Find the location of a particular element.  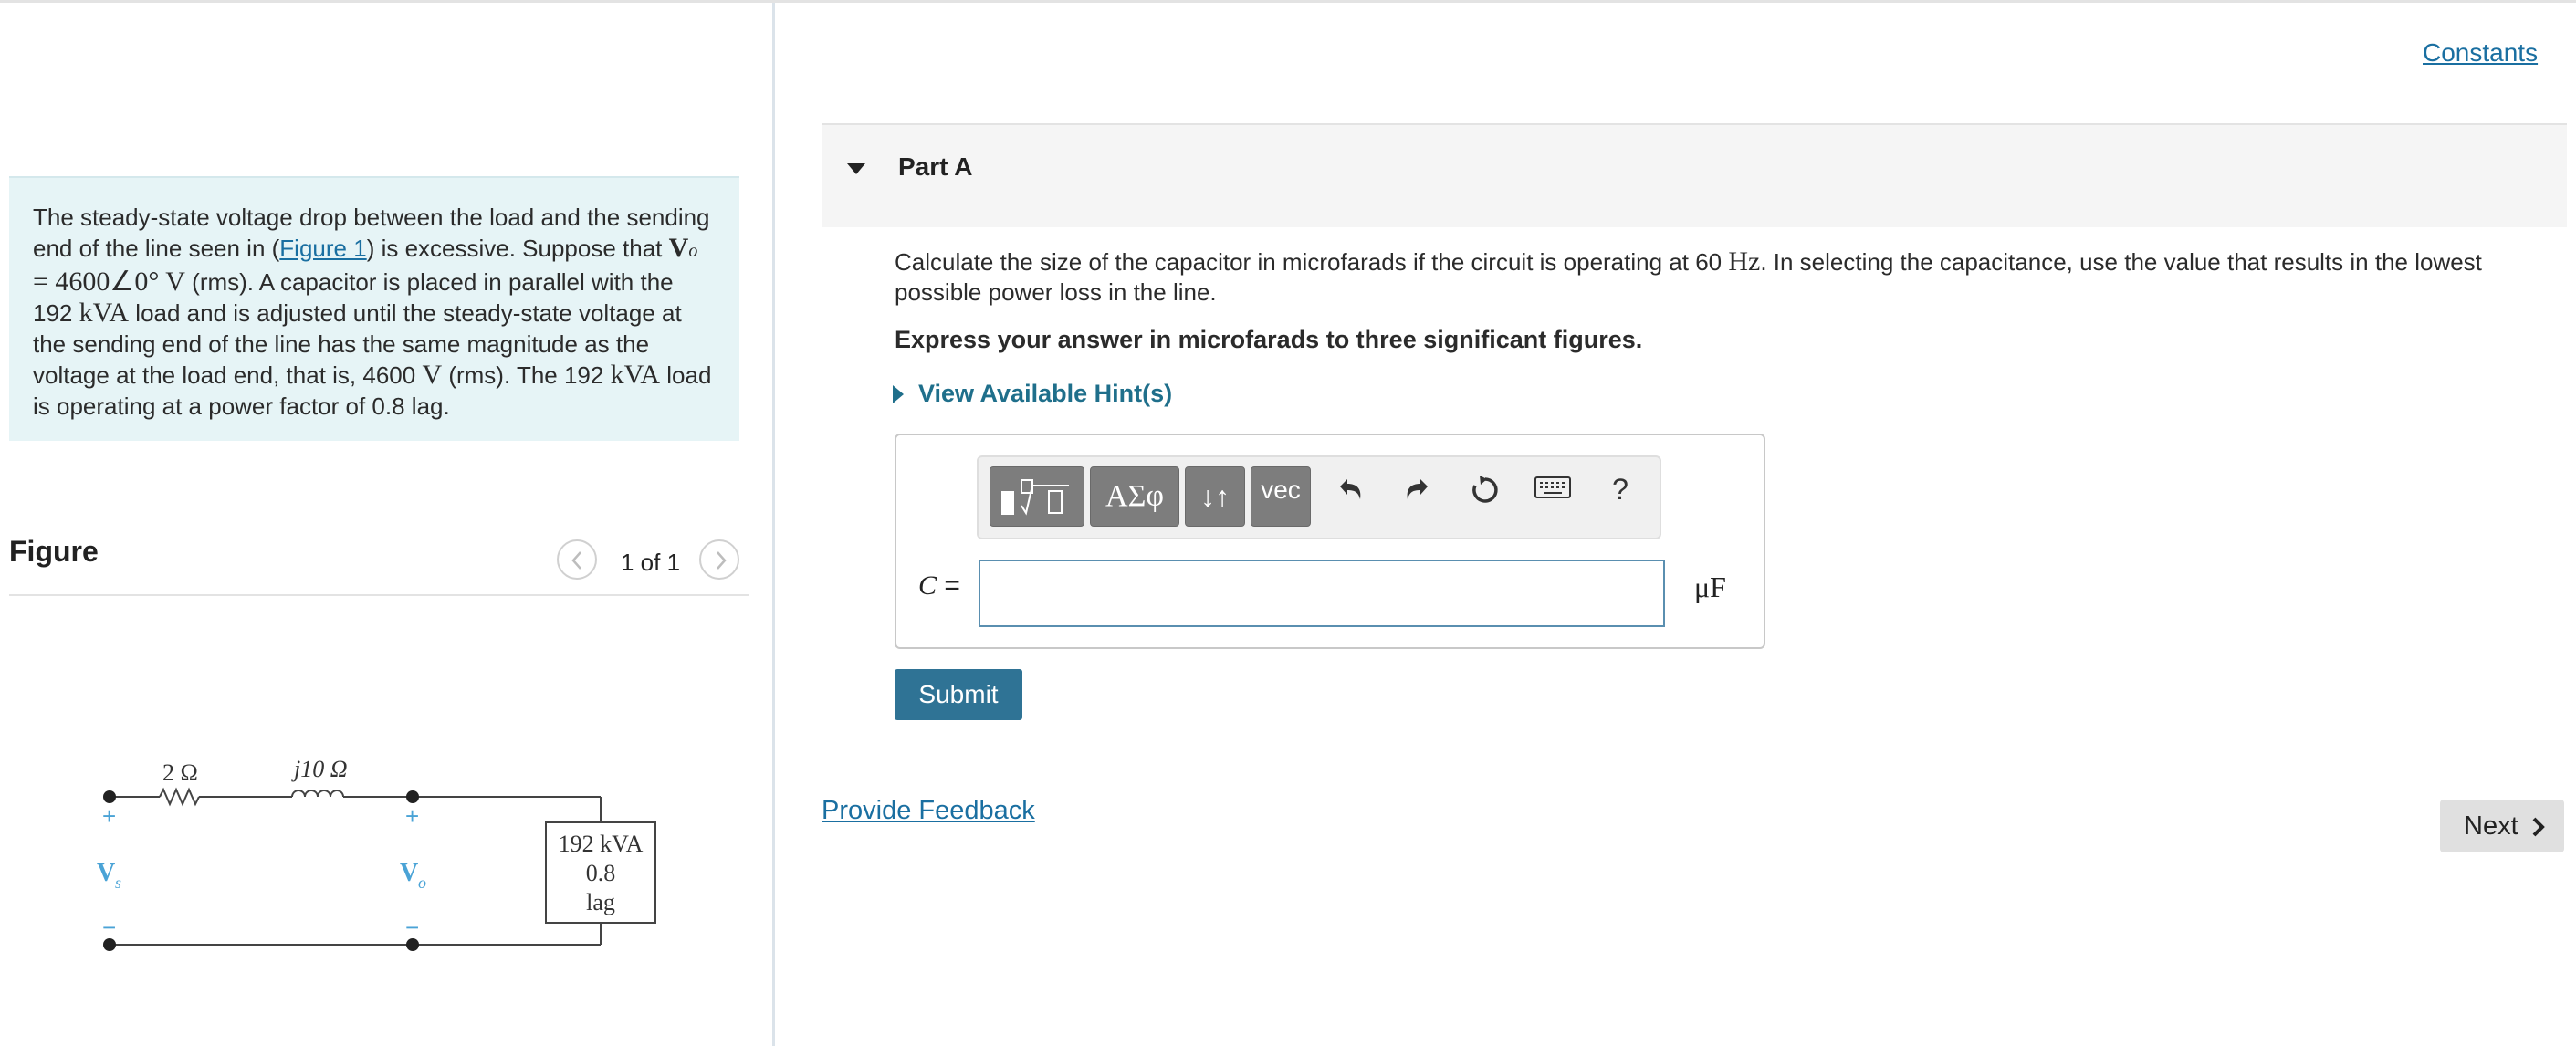

figure-prev-button is located at coordinates (577, 559).